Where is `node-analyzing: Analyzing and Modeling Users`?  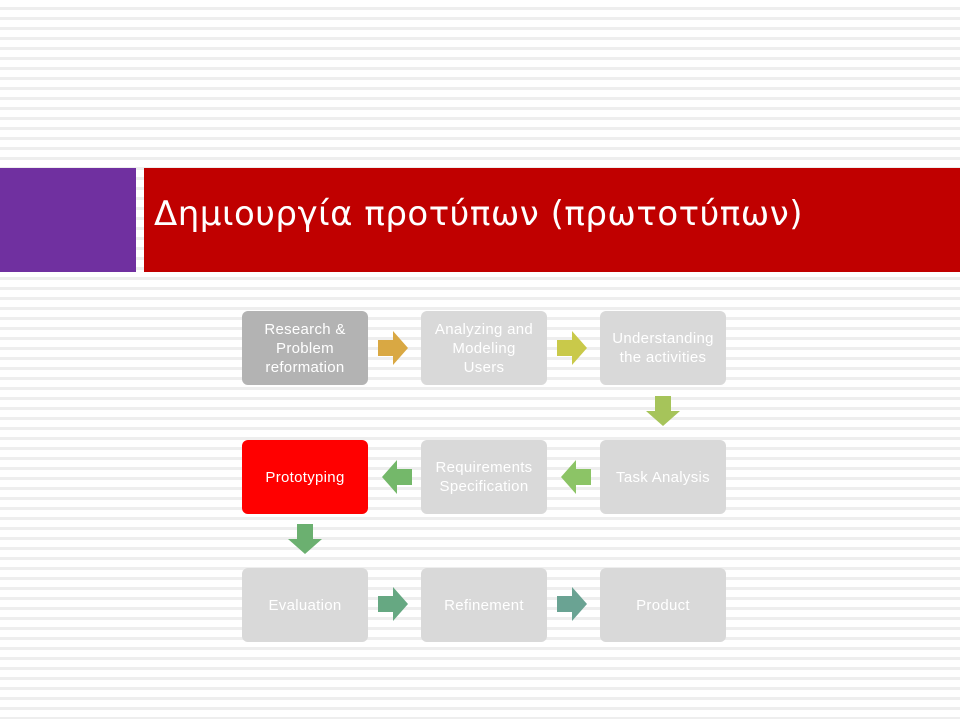 node-analyzing: Analyzing and Modeling Users is located at coordinates (484, 348).